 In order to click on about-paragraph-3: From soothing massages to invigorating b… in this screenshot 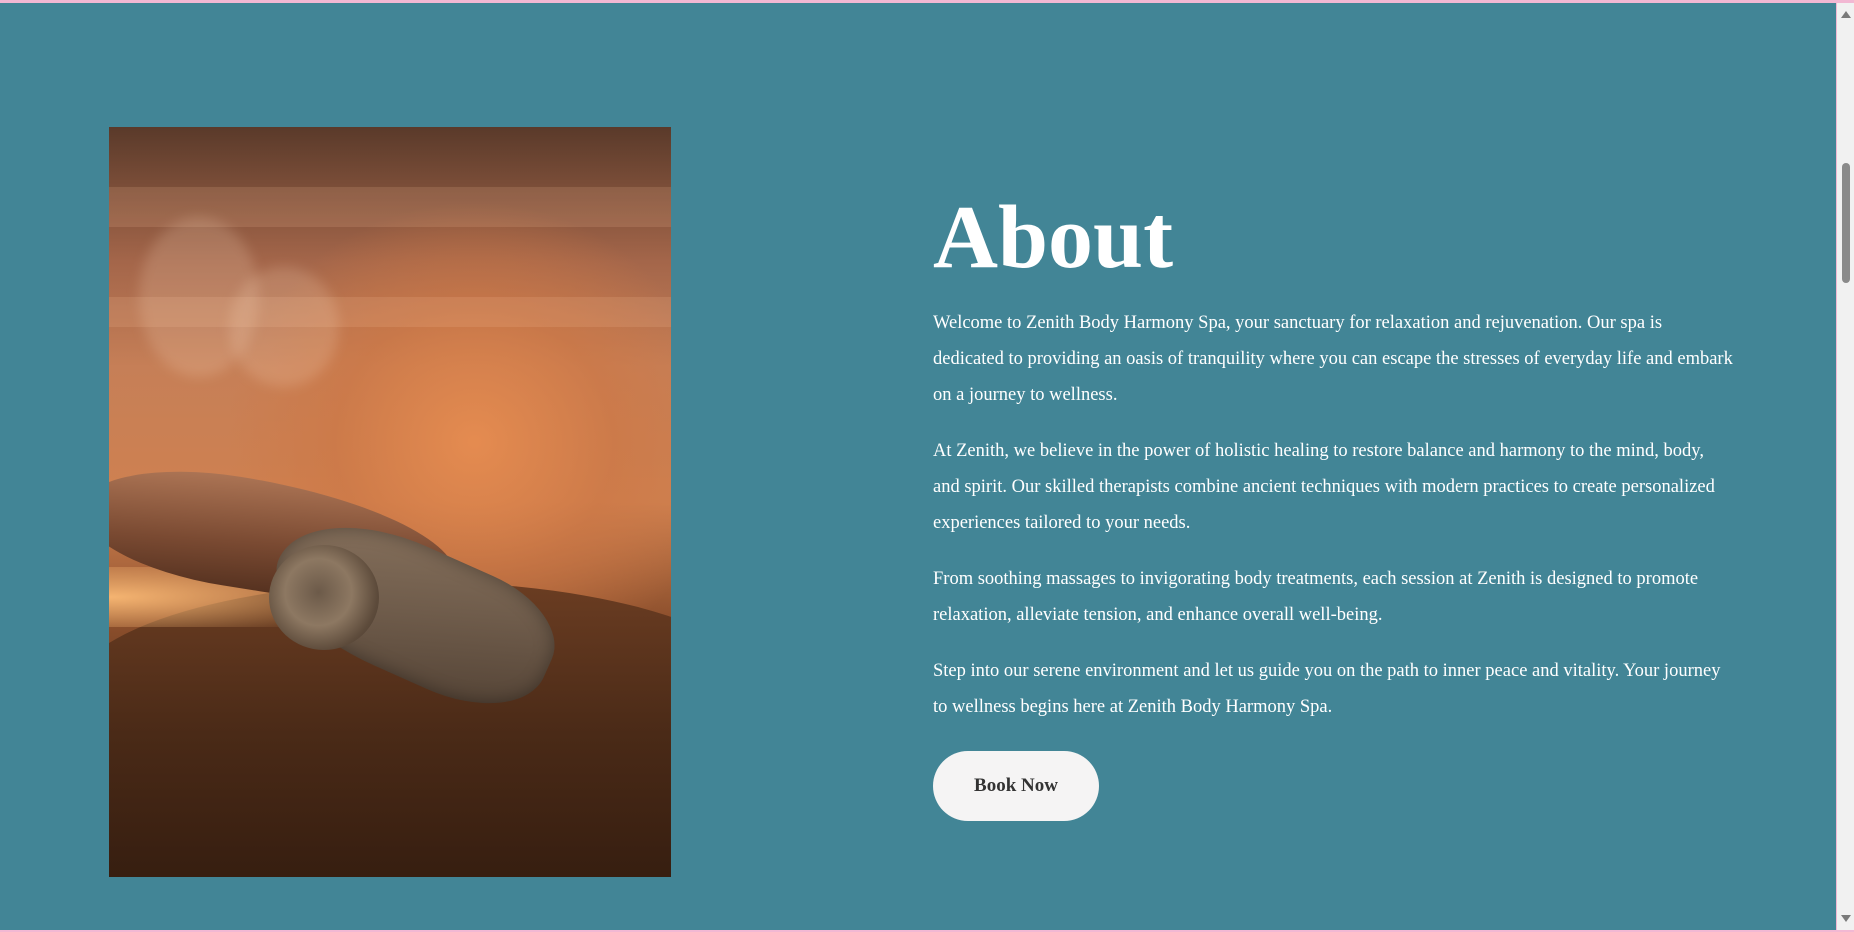, I will do `click(1316, 597)`.